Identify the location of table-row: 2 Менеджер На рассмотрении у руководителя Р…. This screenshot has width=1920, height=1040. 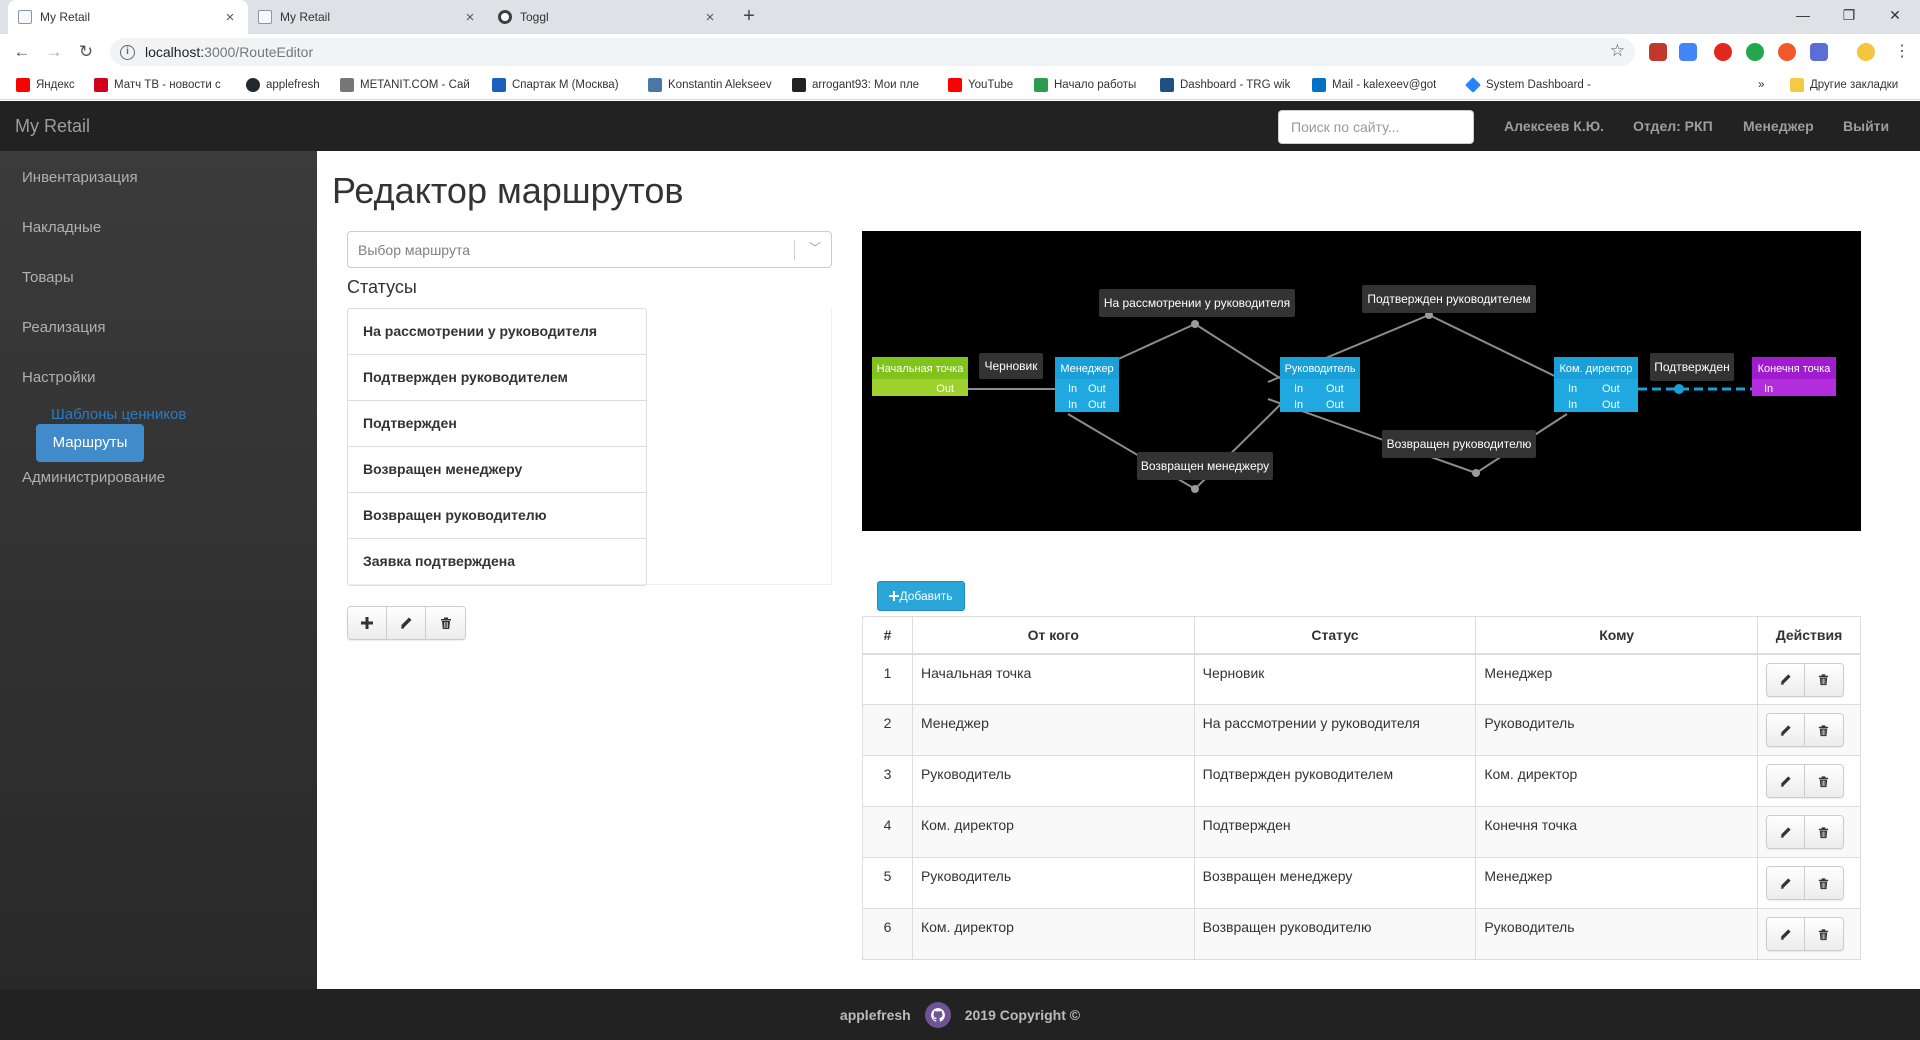
(1362, 730).